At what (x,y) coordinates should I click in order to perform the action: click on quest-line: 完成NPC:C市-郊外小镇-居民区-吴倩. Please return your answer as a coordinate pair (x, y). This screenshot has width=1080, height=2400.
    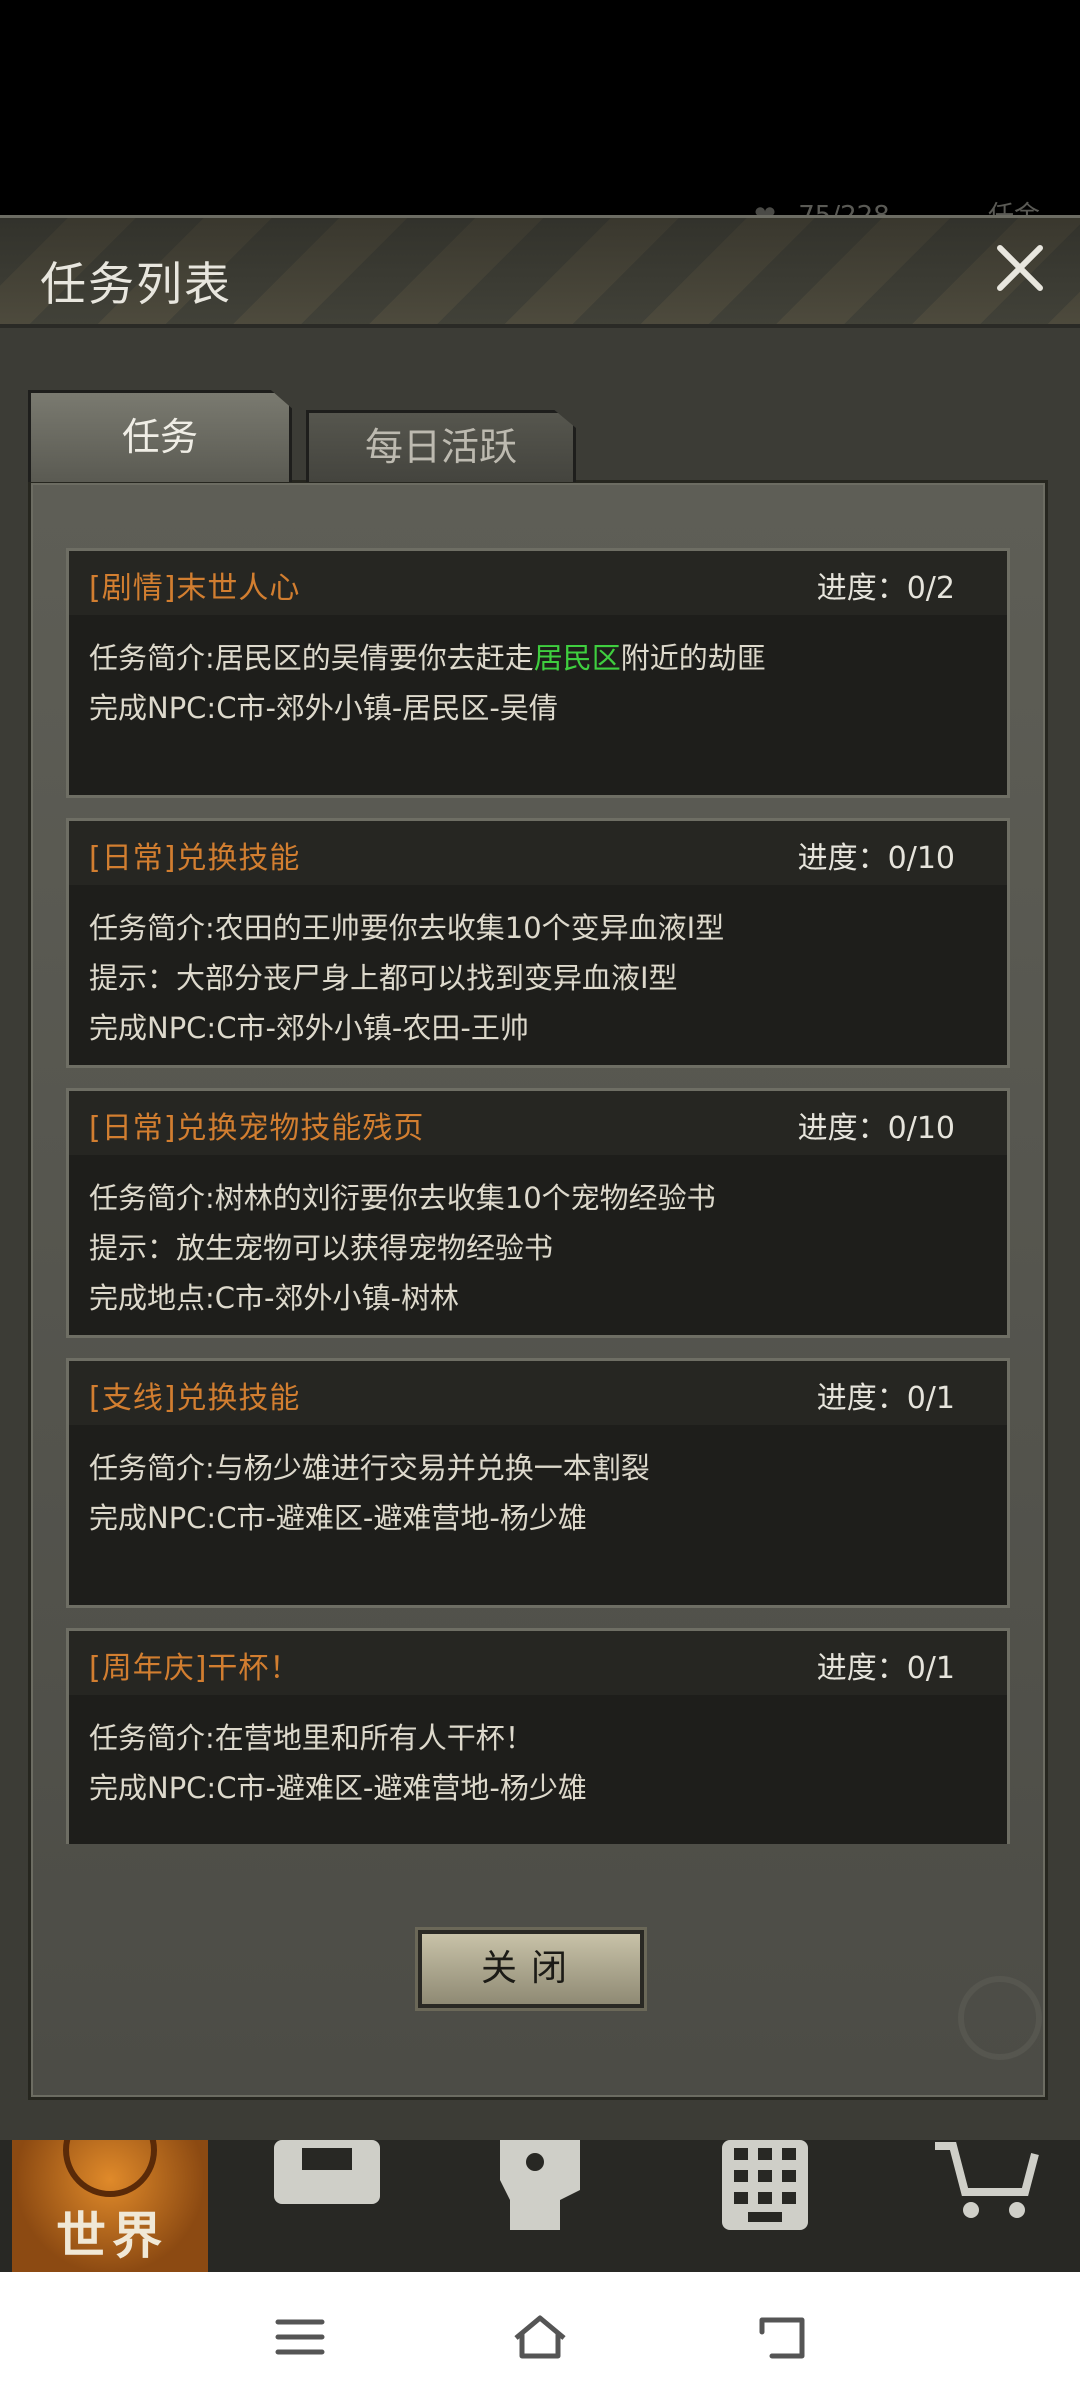
    Looking at the image, I should click on (323, 708).